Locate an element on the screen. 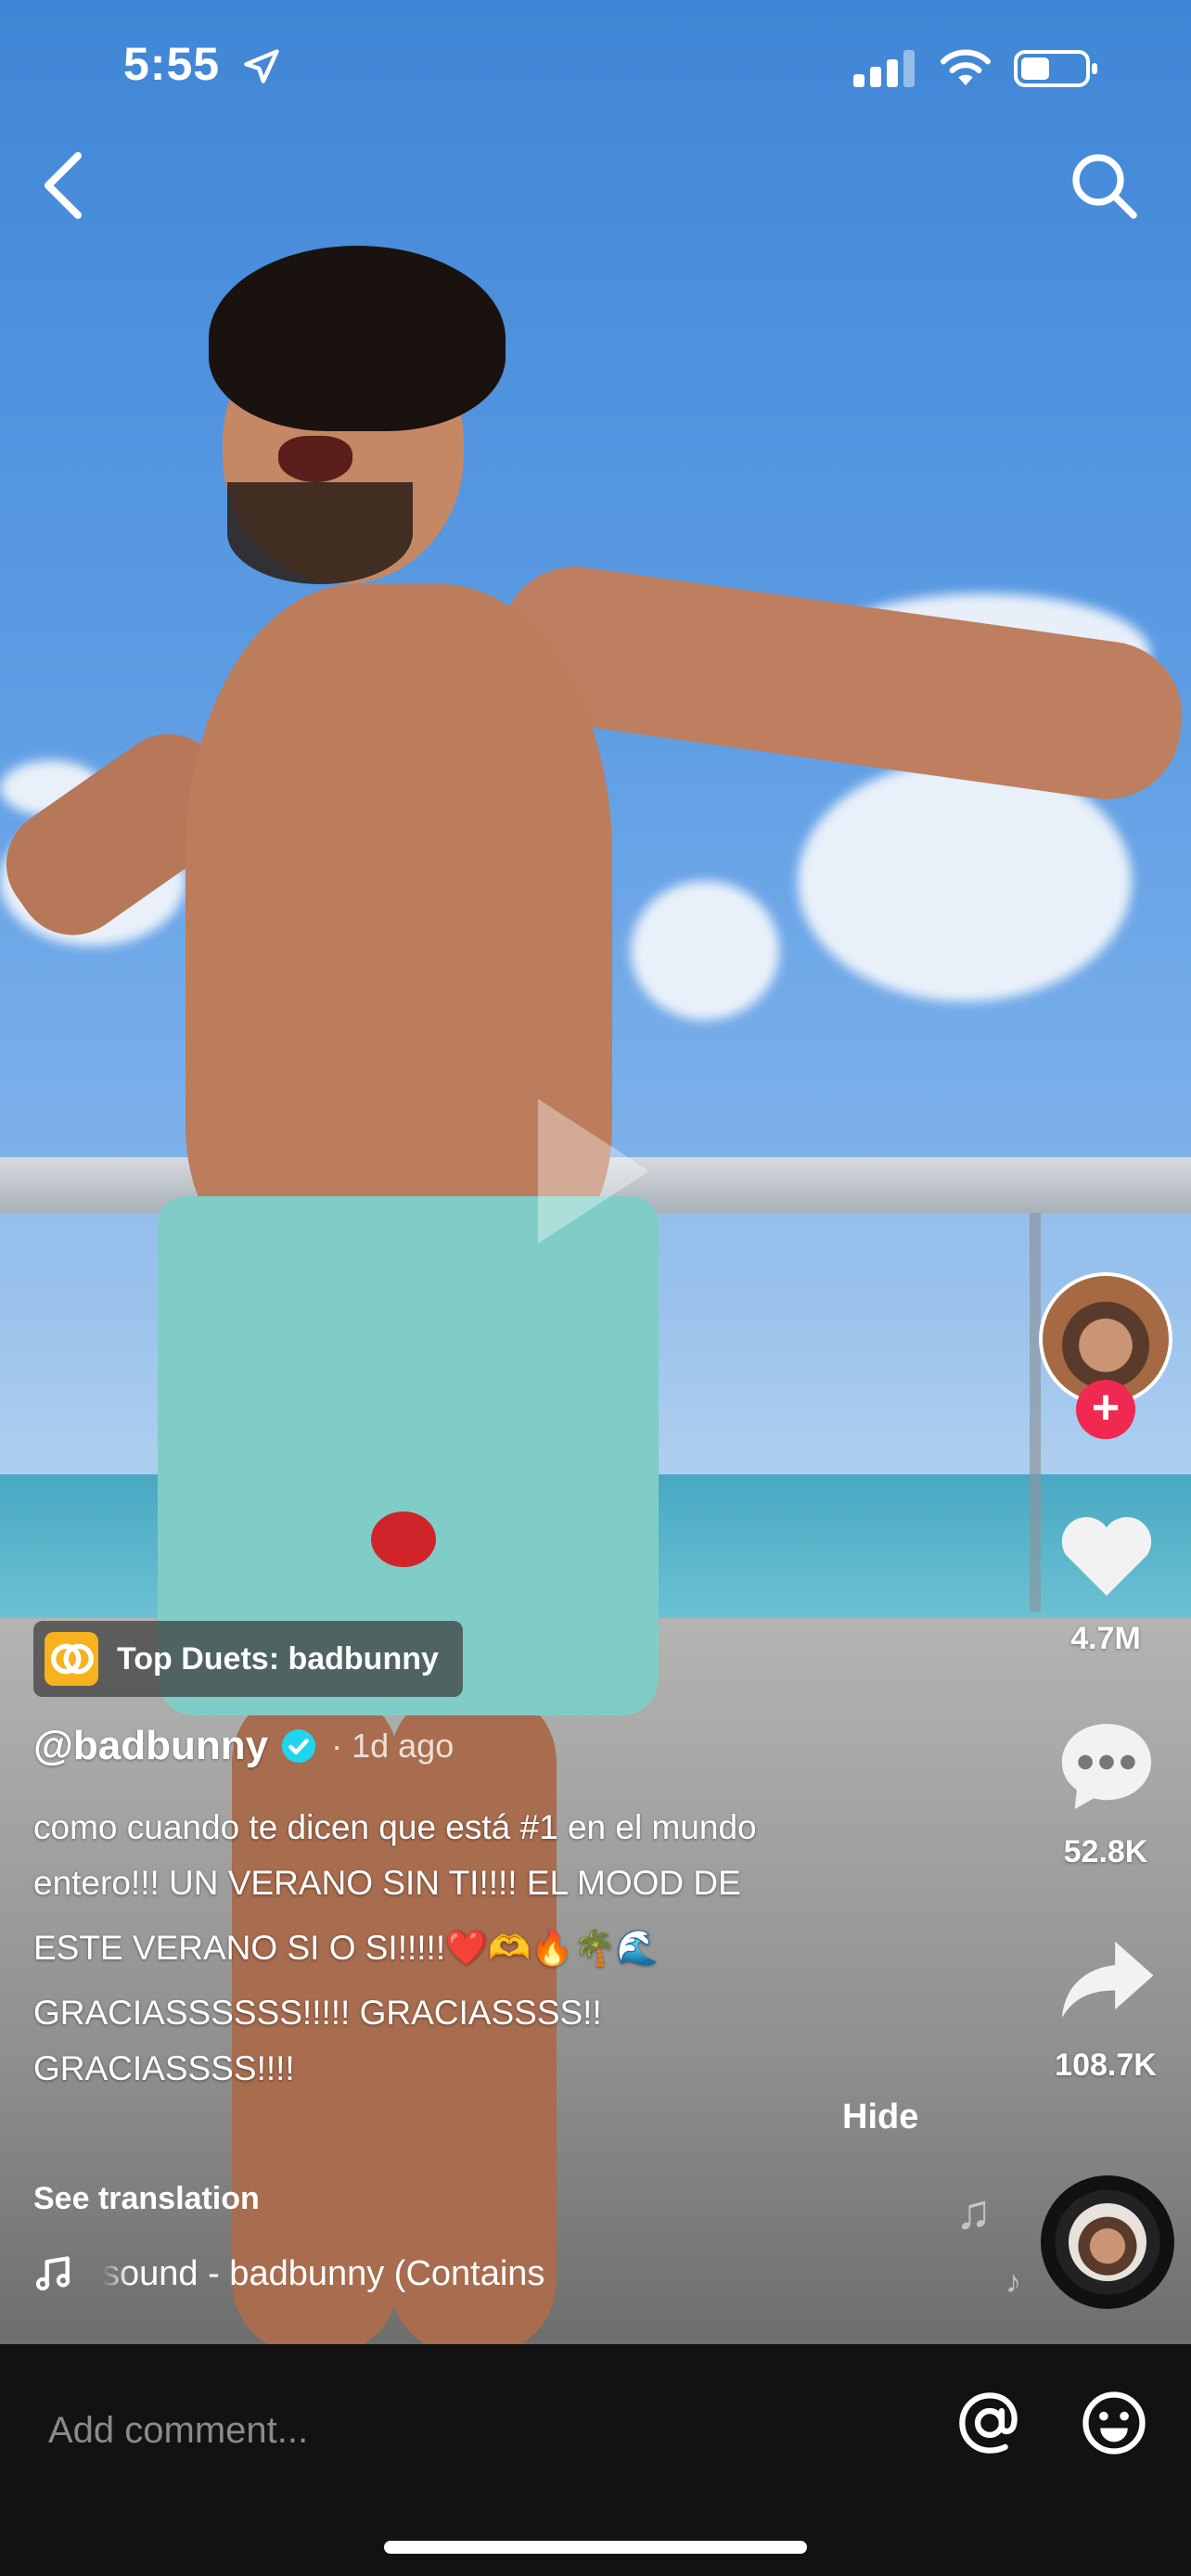 The height and width of the screenshot is (2576, 1191). follow-button: + is located at coordinates (1105, 1410).